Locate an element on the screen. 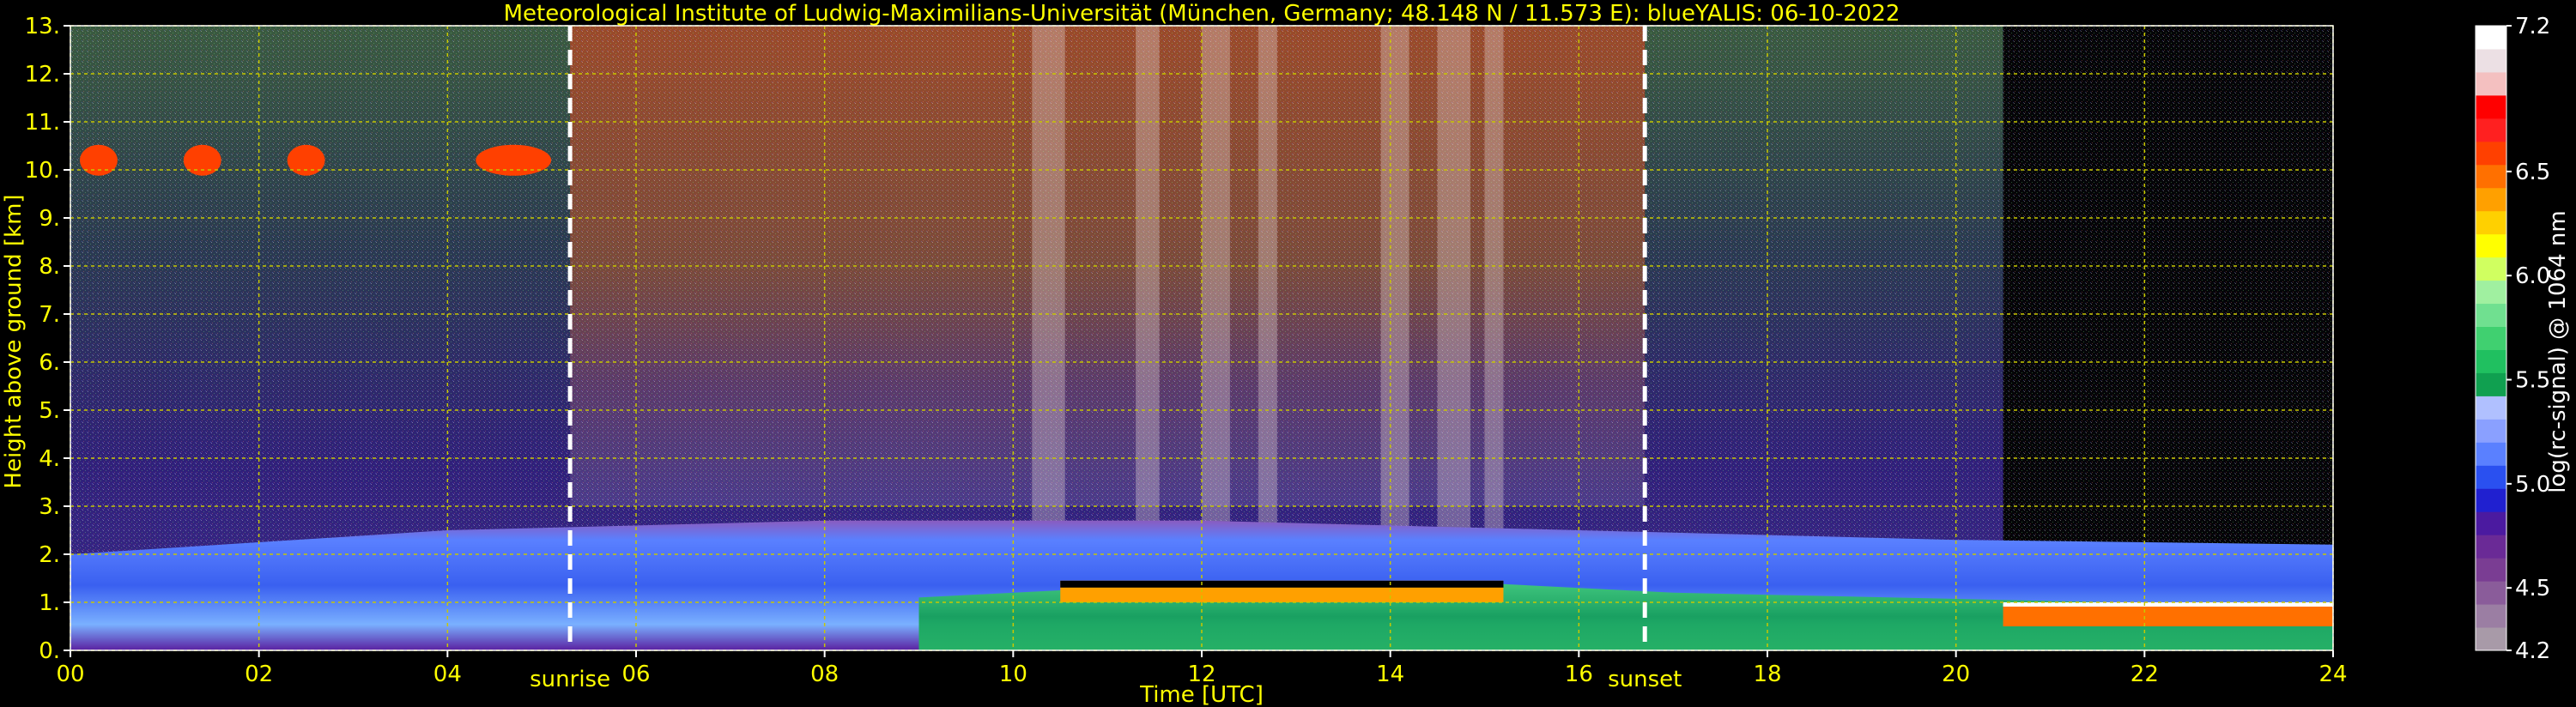  y-tick-label: 9. is located at coordinates (49, 219).